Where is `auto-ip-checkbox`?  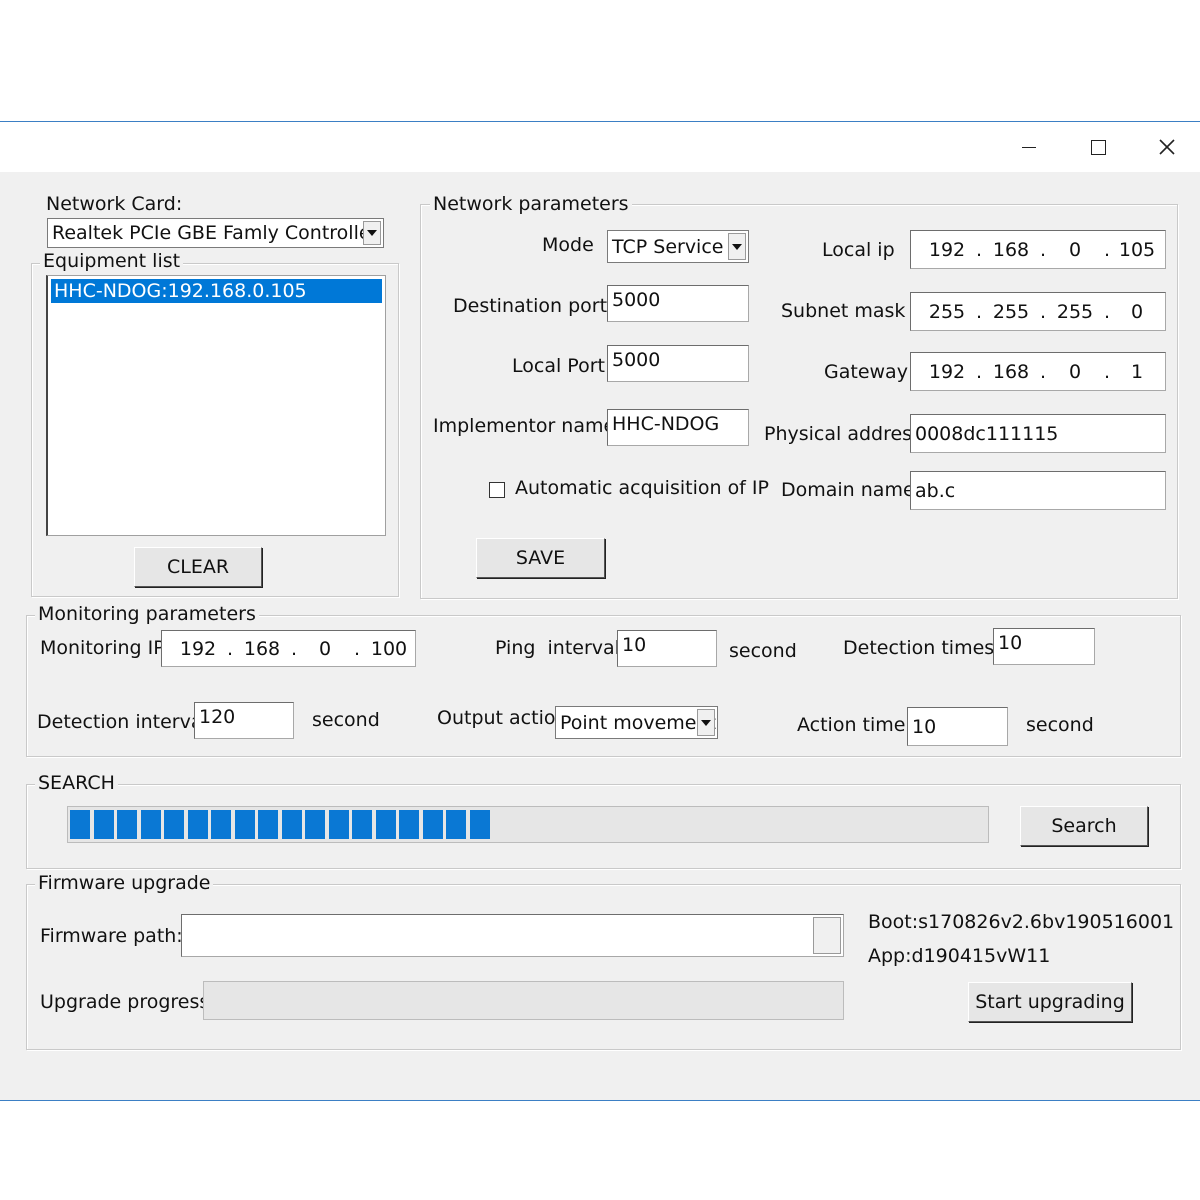 auto-ip-checkbox is located at coordinates (497, 490).